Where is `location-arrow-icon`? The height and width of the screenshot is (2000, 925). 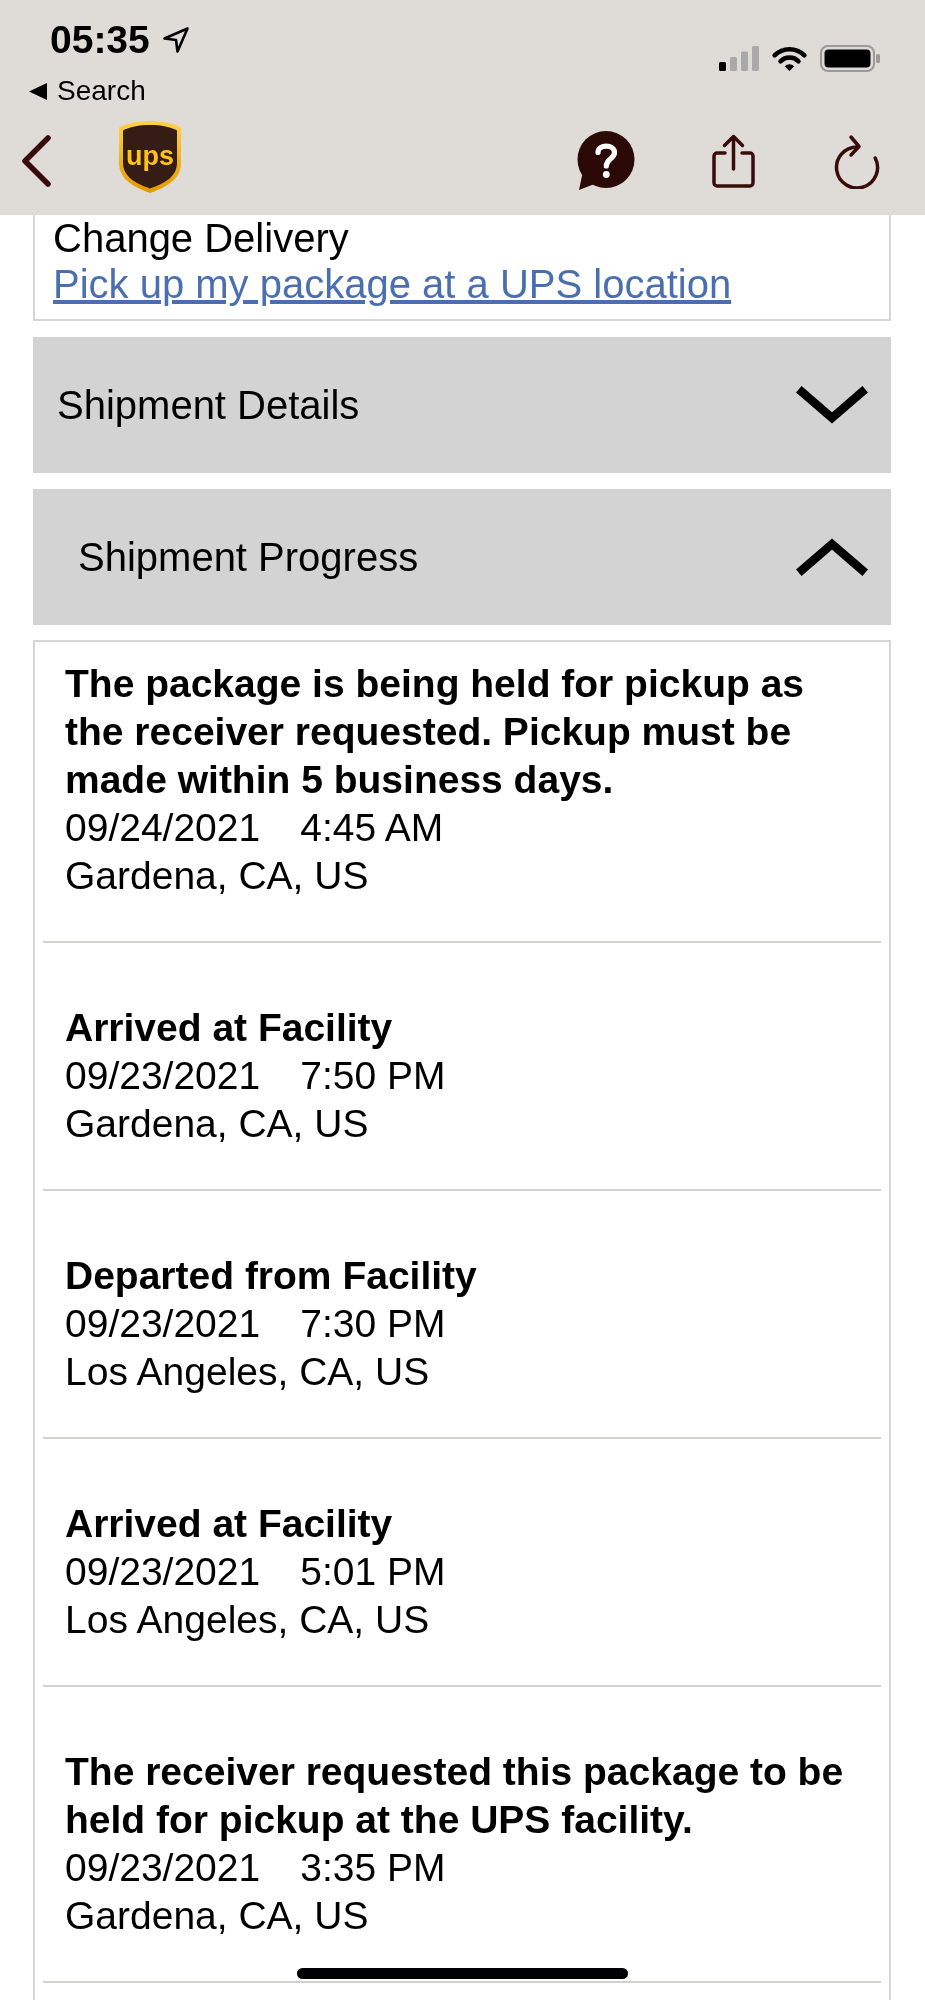 location-arrow-icon is located at coordinates (175, 40).